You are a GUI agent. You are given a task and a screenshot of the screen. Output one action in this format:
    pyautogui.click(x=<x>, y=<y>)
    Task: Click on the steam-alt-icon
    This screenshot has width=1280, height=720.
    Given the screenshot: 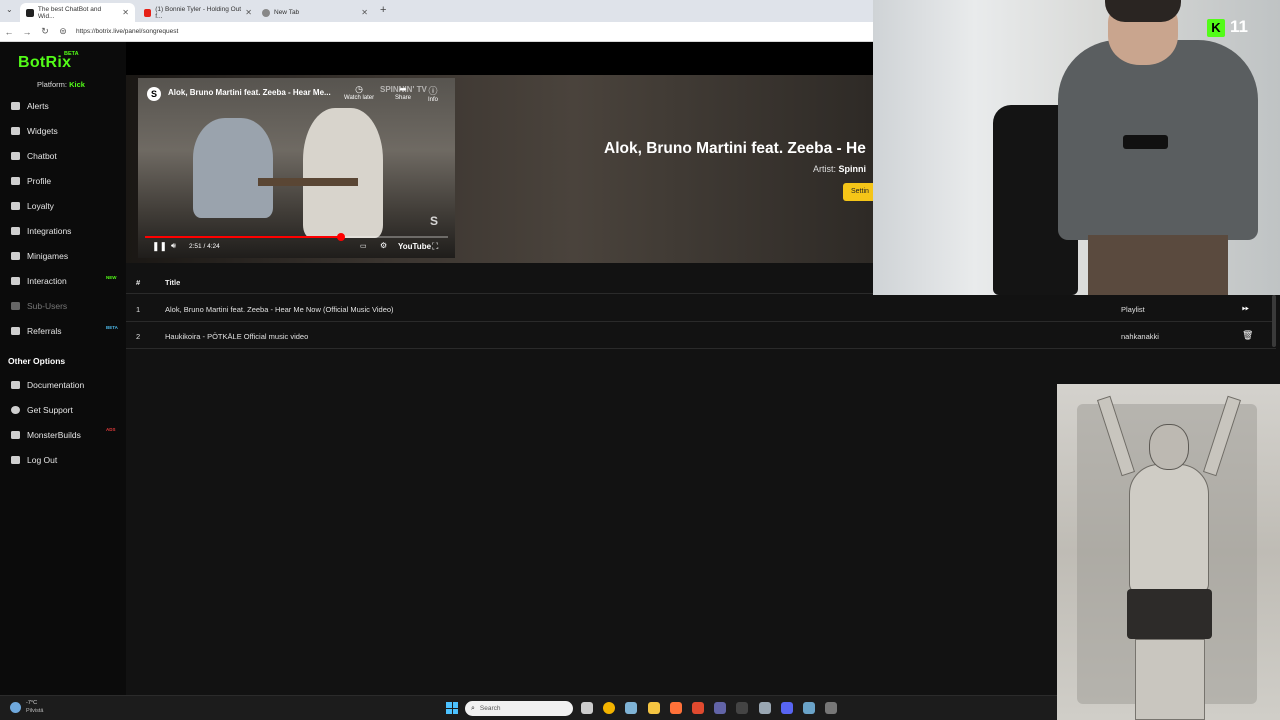 What is the action you would take?
    pyautogui.click(x=809, y=708)
    